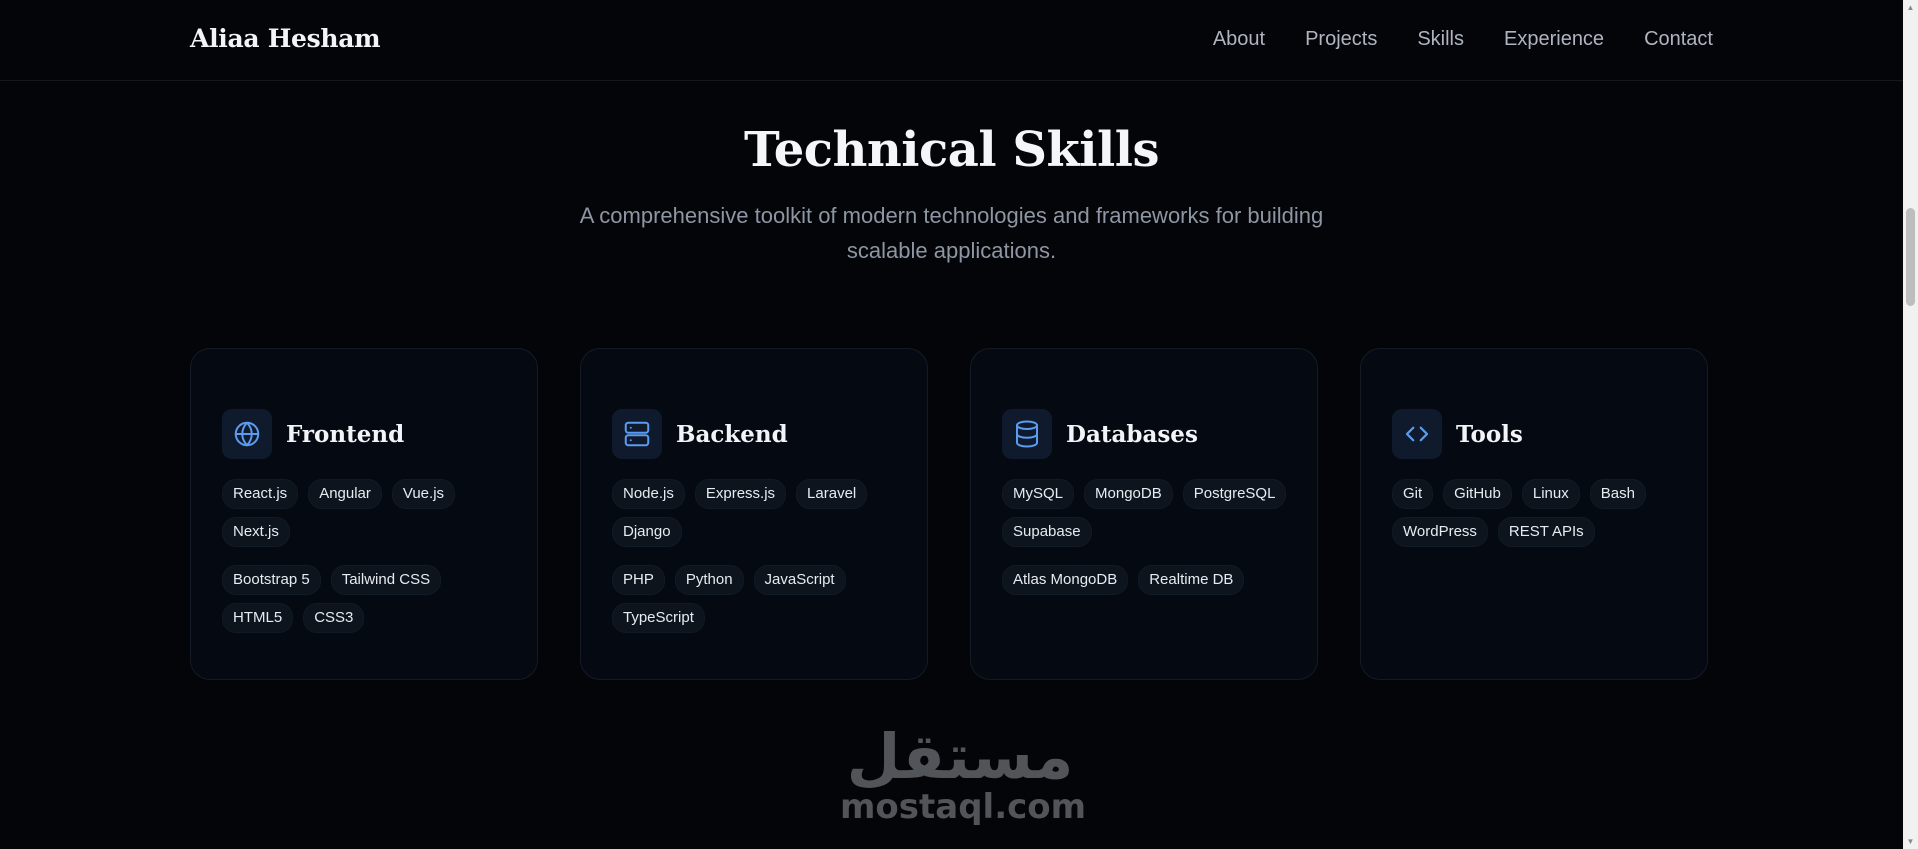 The image size is (1918, 849). I want to click on chip-group: PHP Python JavaScript TypeScript, so click(762, 603).